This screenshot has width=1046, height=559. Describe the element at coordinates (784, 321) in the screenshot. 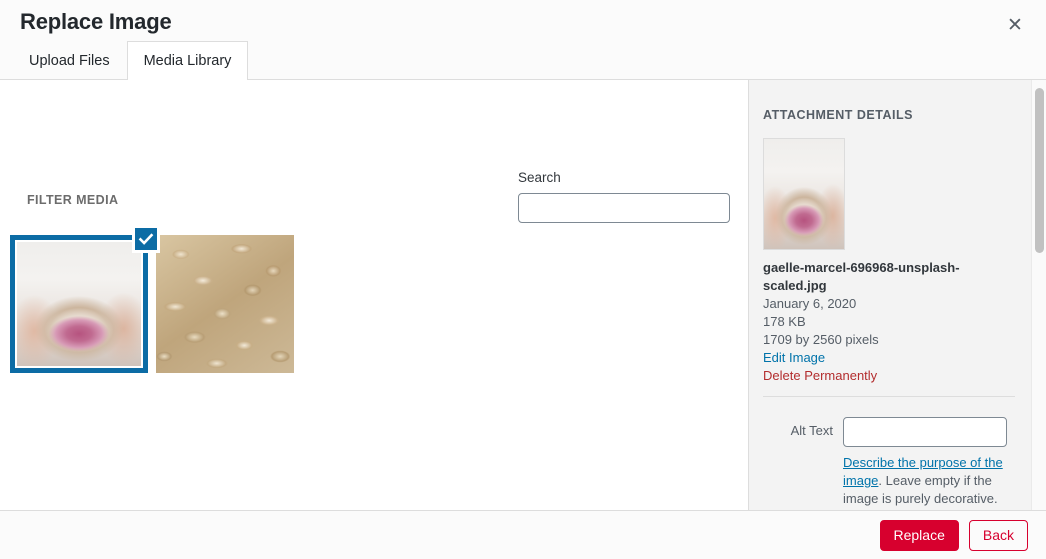

I see `attachment-filesize: 178 KB` at that location.